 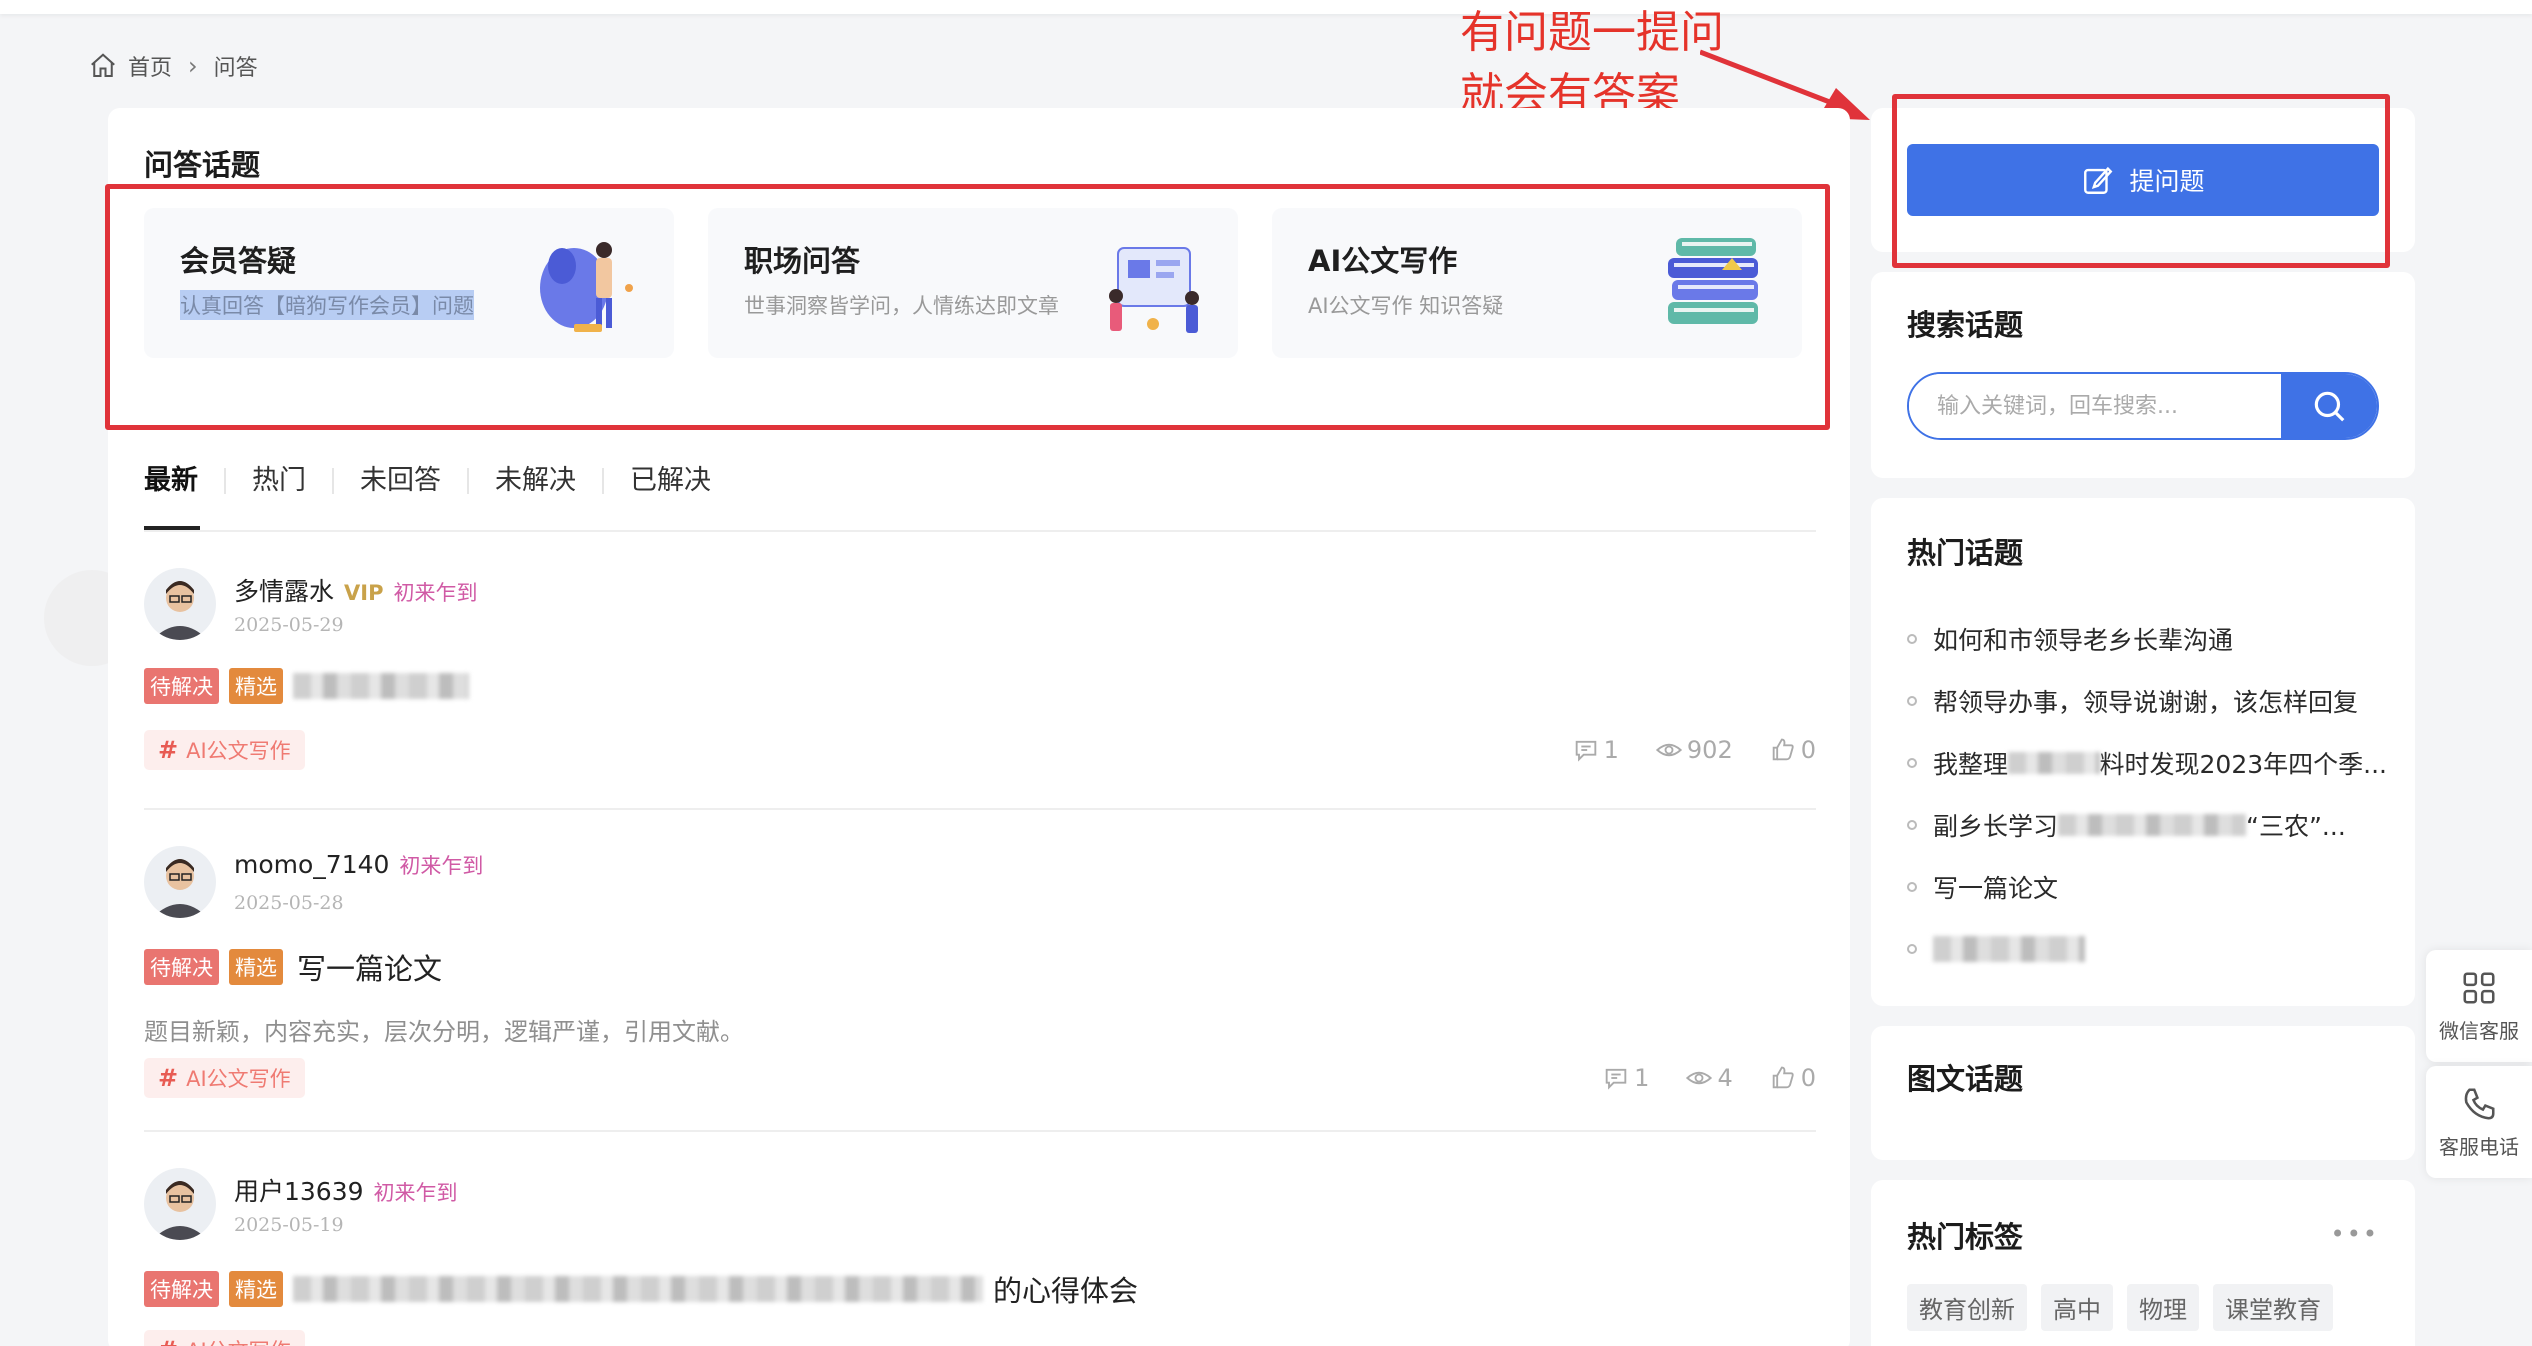 I want to click on user-name: 多情露水 VIP 初来乍到, so click(x=355, y=590).